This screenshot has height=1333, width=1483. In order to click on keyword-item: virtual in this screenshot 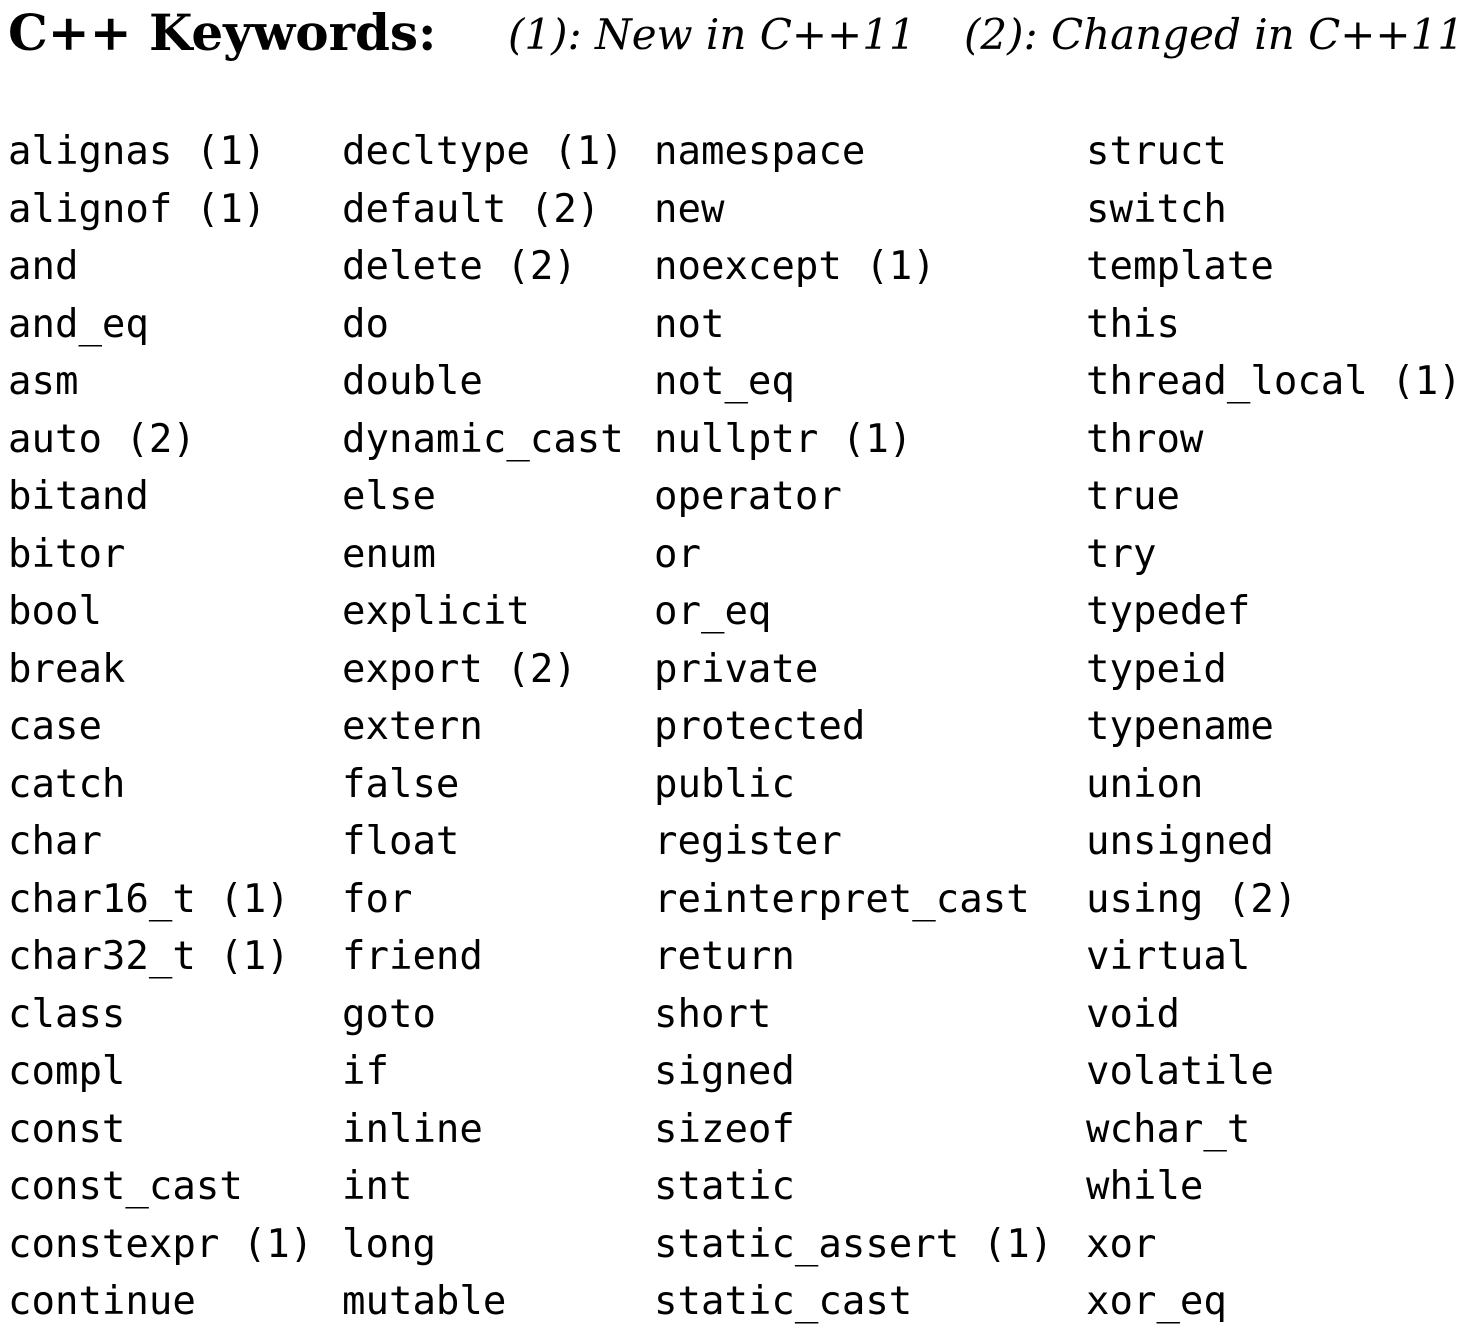, I will do `click(1168, 956)`.